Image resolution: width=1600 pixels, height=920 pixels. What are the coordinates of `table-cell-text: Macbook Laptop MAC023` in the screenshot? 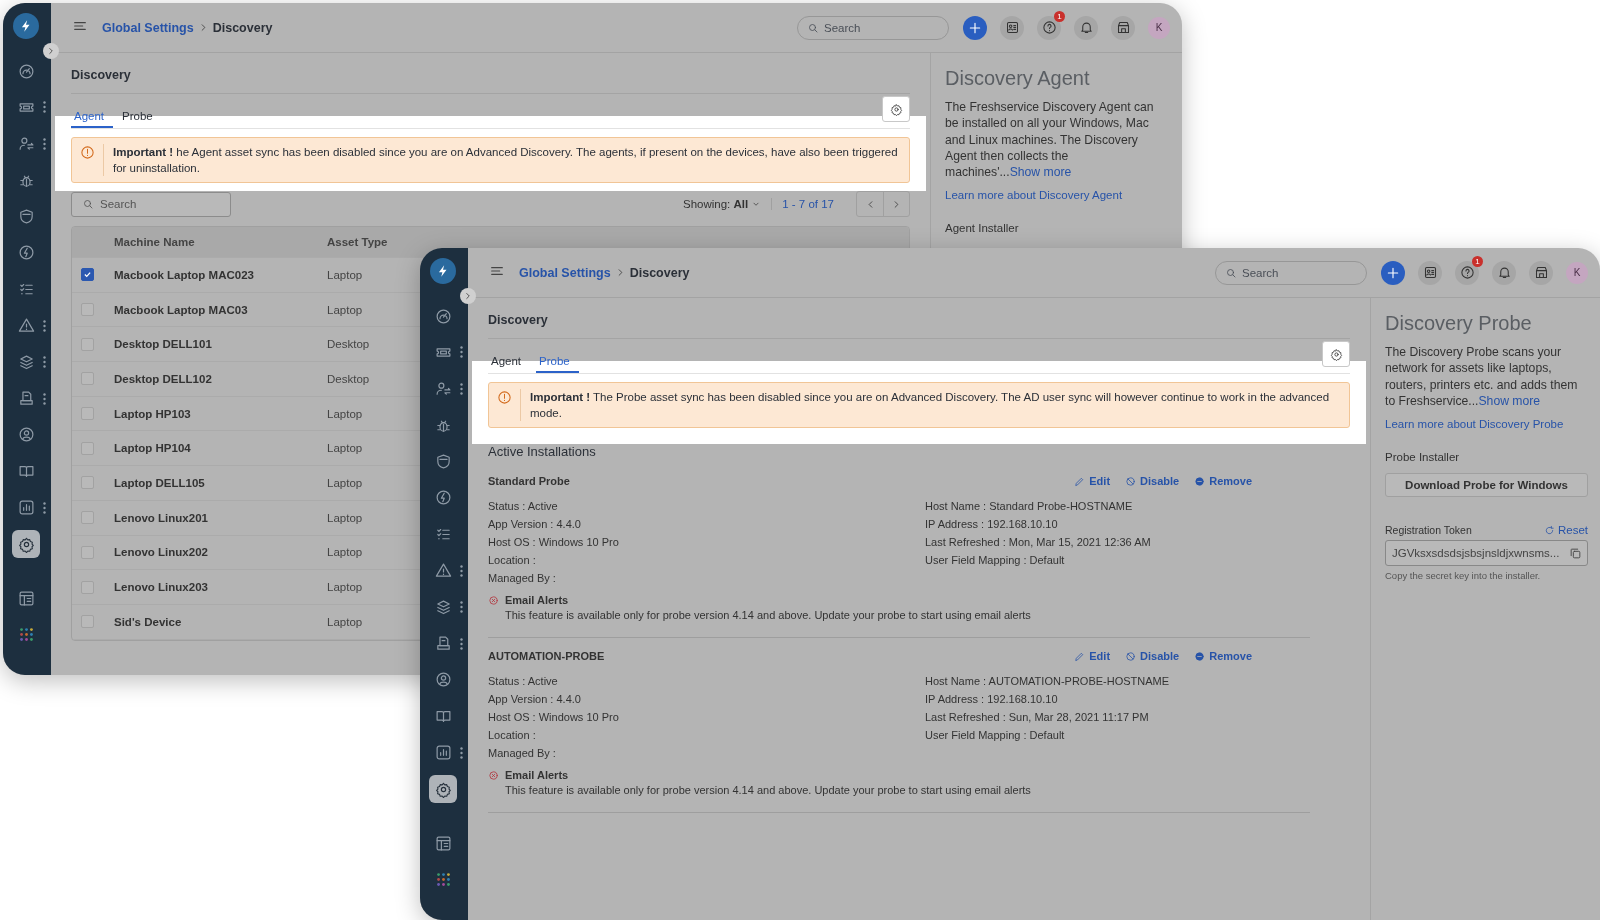 It's located at (184, 274).